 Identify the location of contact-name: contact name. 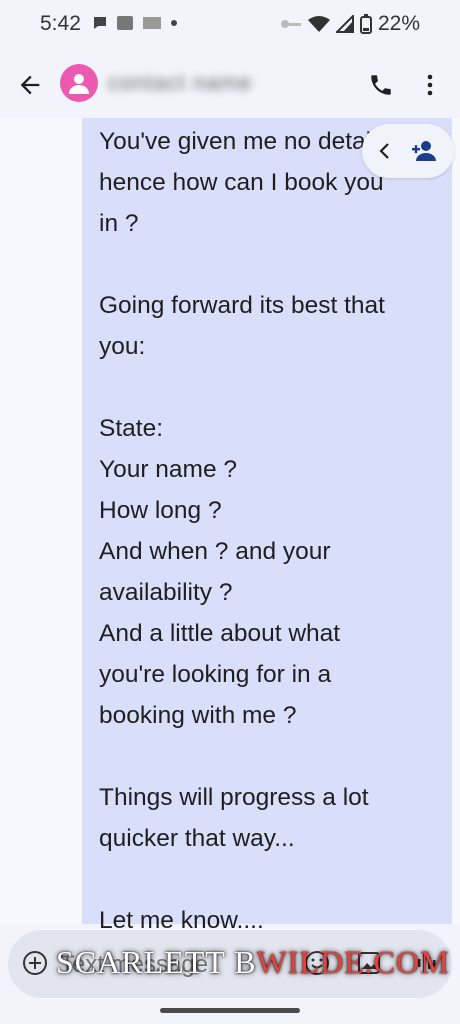
(180, 83).